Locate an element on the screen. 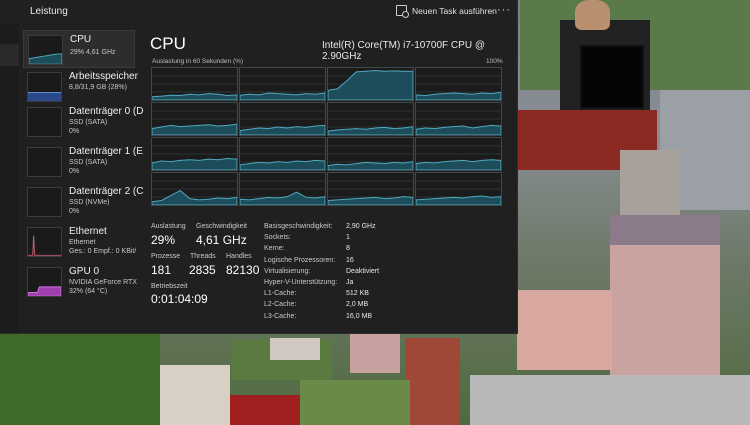  sidebar-item-sub: 8,8/31,9 GB (28%) is located at coordinates (98, 87).